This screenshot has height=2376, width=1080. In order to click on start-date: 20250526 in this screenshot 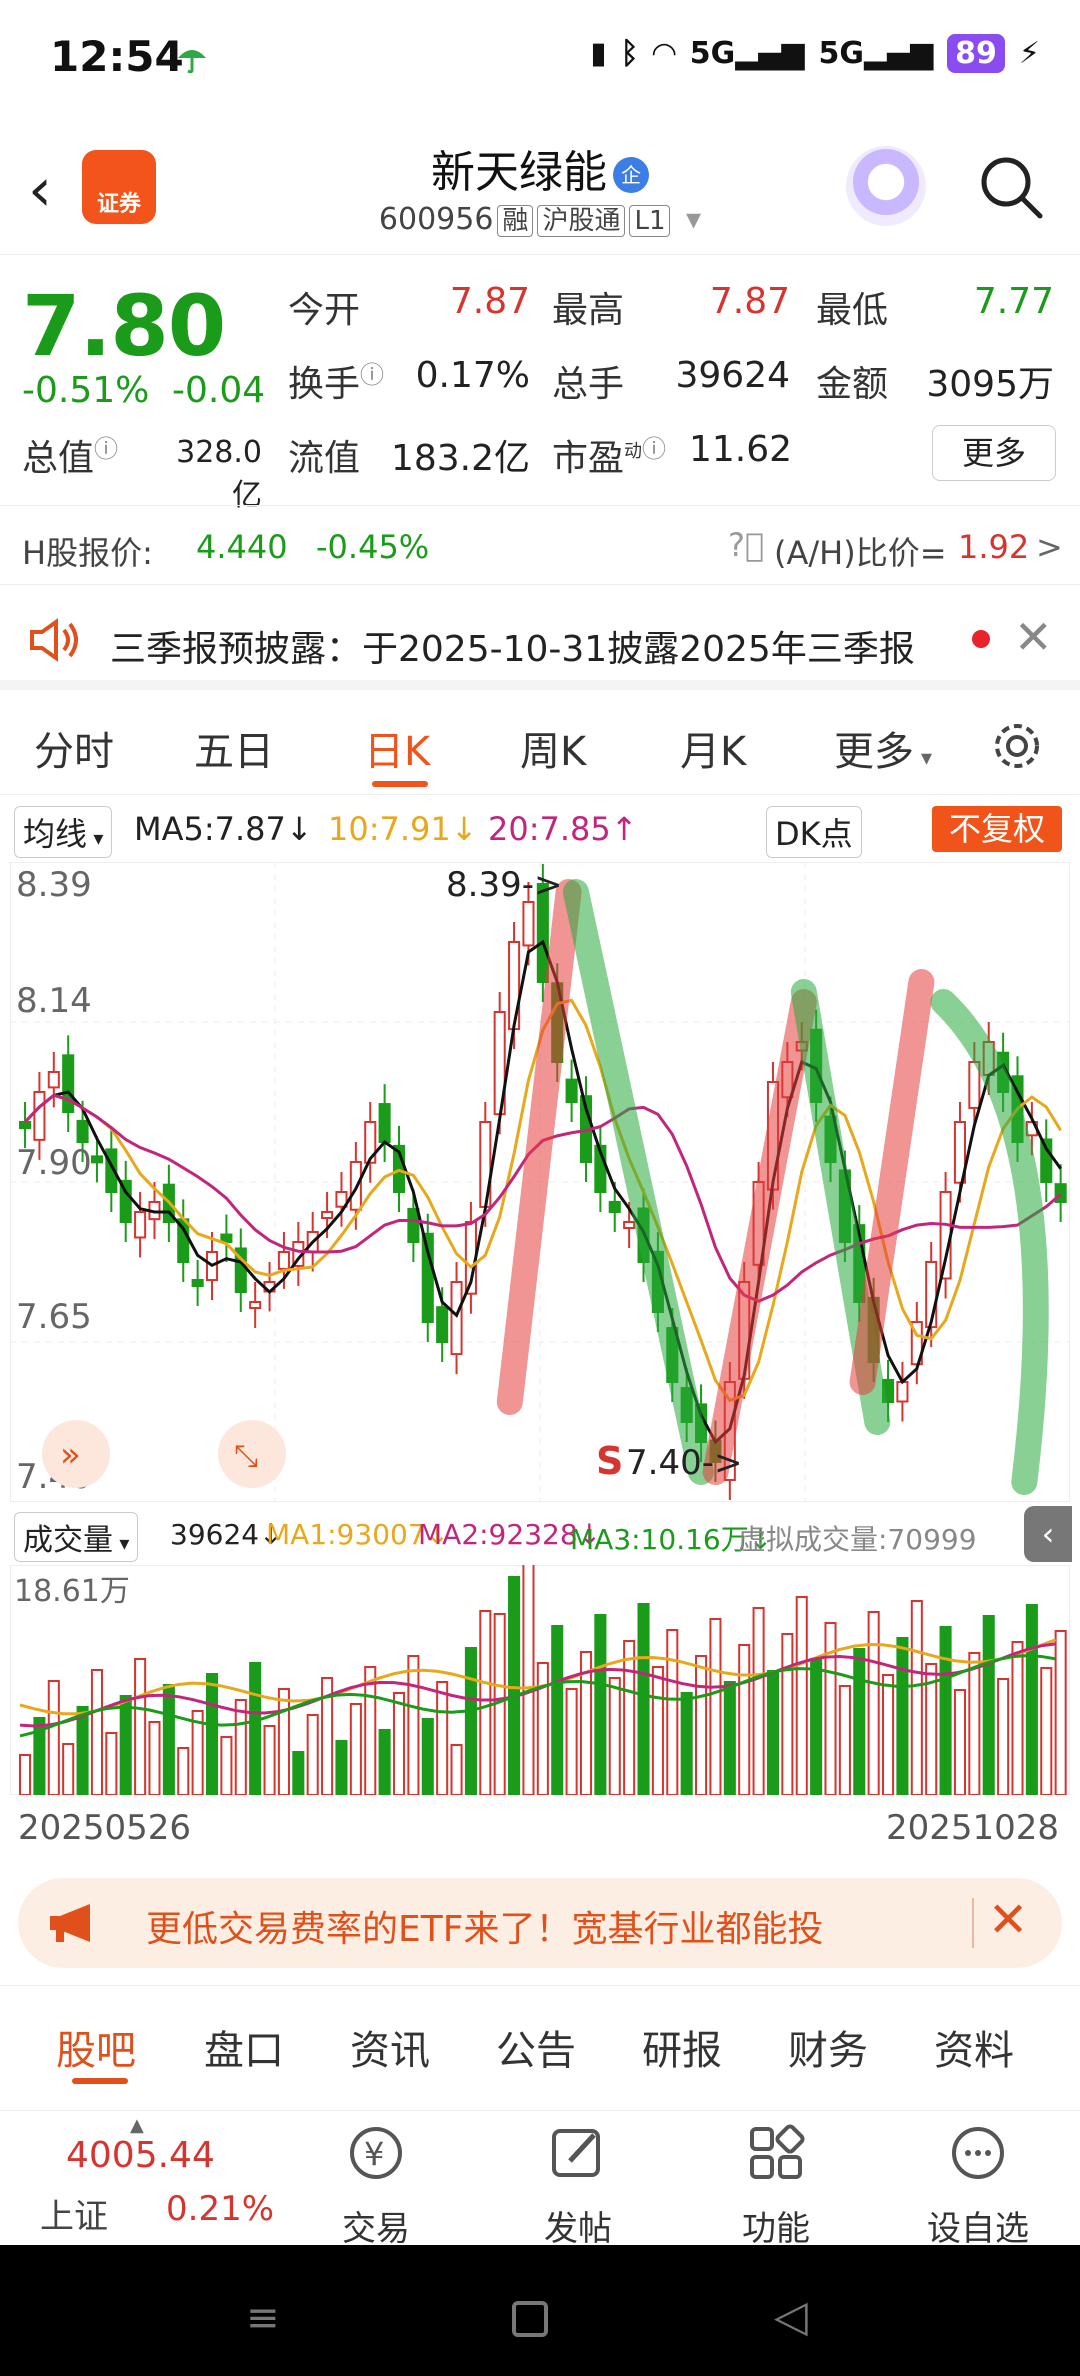, I will do `click(105, 1828)`.